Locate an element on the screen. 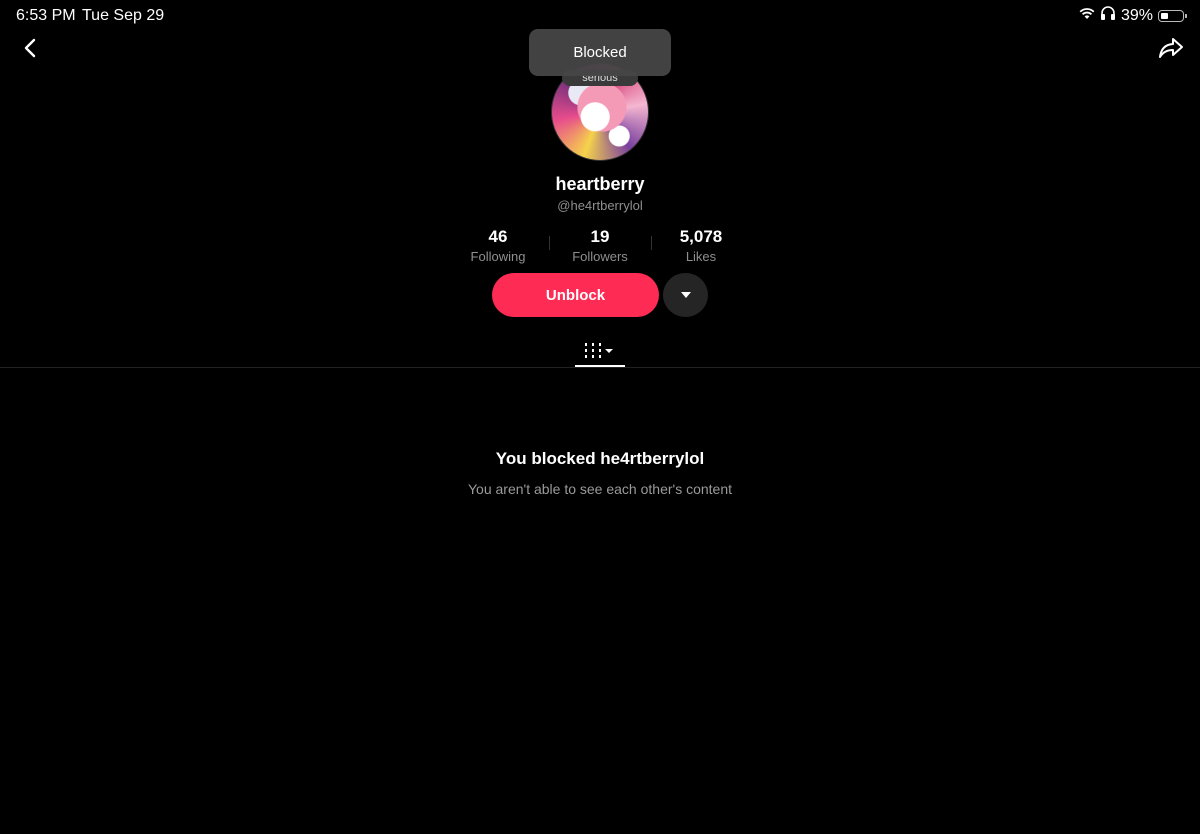  videos-grid-icon is located at coordinates (599, 350).